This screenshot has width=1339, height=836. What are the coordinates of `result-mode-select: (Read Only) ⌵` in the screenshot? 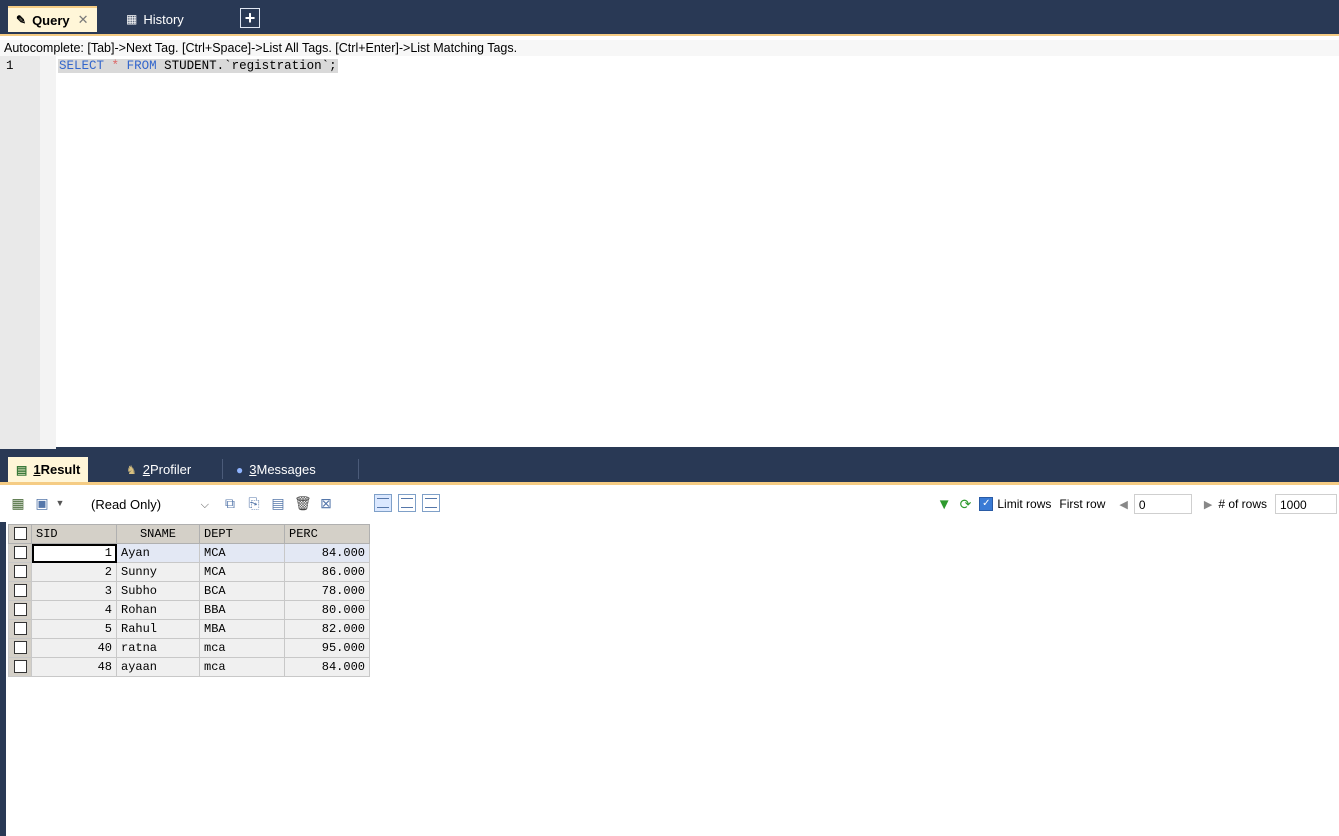 It's located at (150, 504).